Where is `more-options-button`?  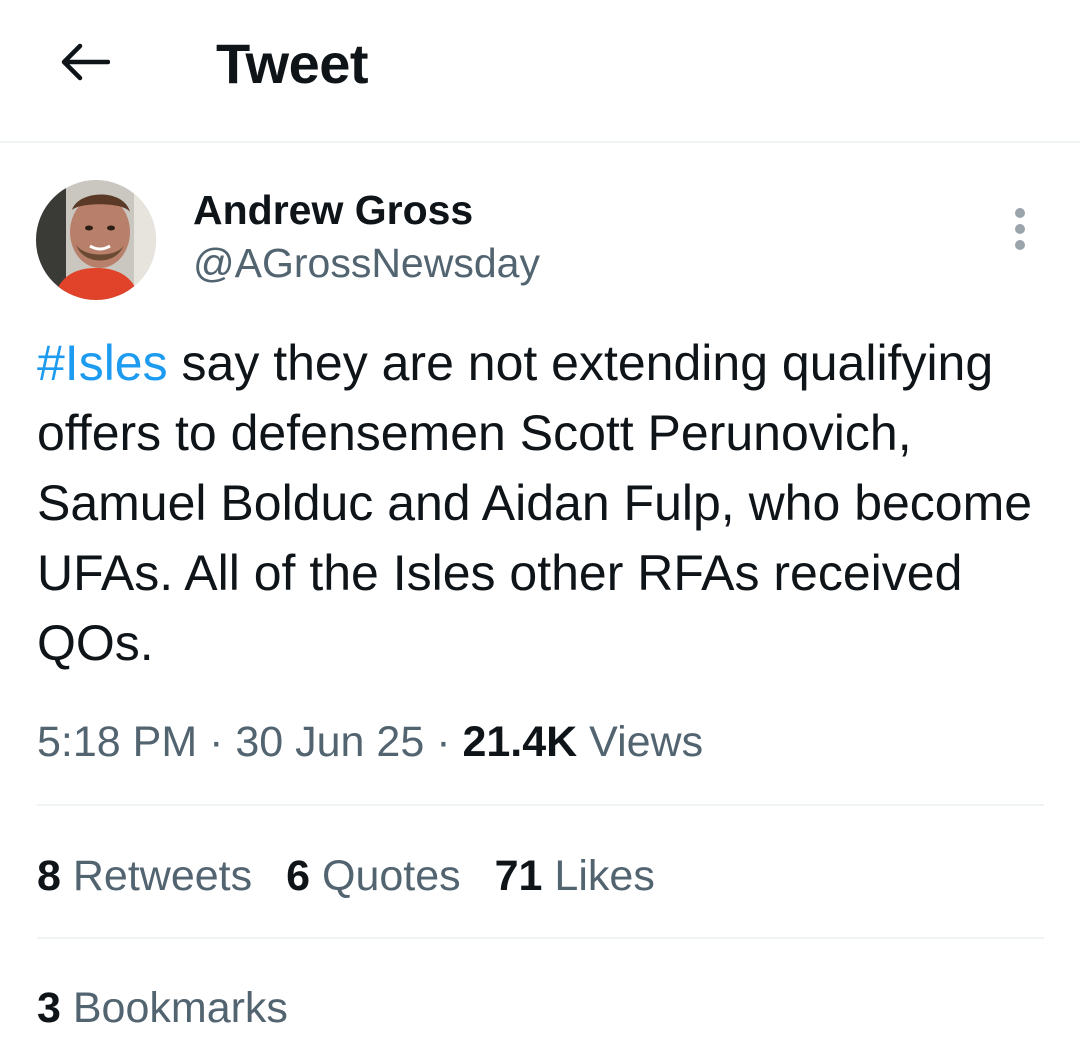 more-options-button is located at coordinates (1020, 229).